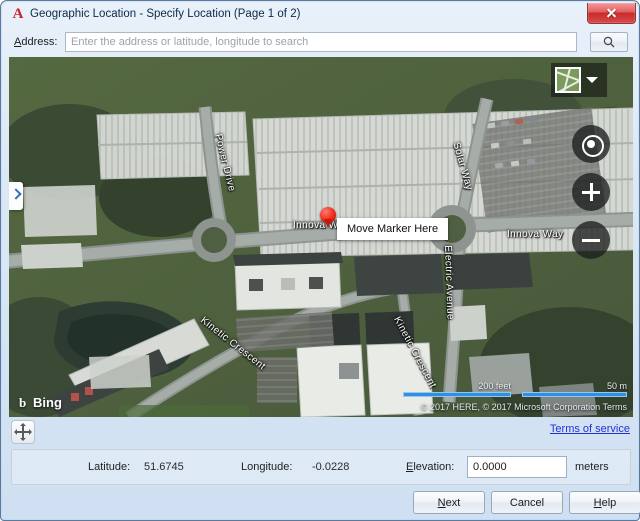  What do you see at coordinates (328, 223) in the screenshot?
I see `marker-tip-icon` at bounding box center [328, 223].